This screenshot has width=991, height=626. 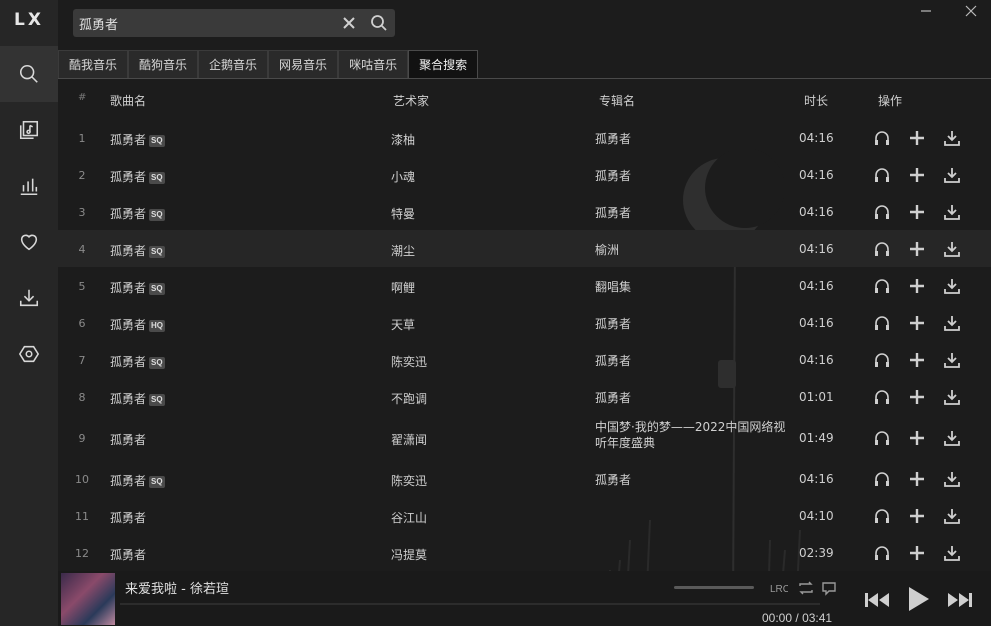 What do you see at coordinates (960, 600) in the screenshot?
I see `next-icon` at bounding box center [960, 600].